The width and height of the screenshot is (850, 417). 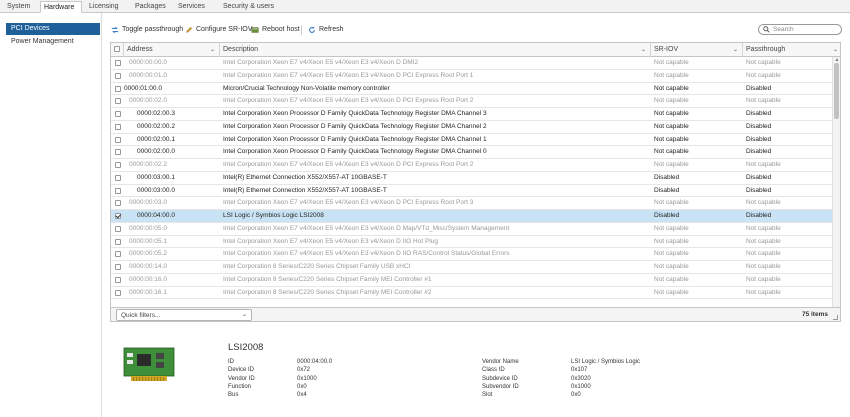 What do you see at coordinates (151, 7) in the screenshot?
I see `tab-packages: Packages` at bounding box center [151, 7].